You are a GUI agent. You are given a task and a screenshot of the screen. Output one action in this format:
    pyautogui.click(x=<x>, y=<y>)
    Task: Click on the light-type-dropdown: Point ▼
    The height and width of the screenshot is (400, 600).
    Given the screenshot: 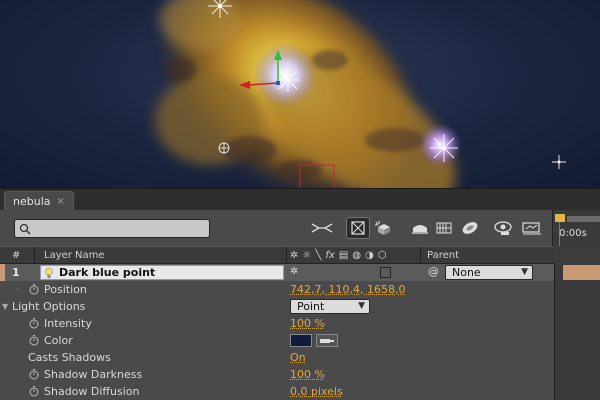 What is the action you would take?
    pyautogui.click(x=330, y=306)
    